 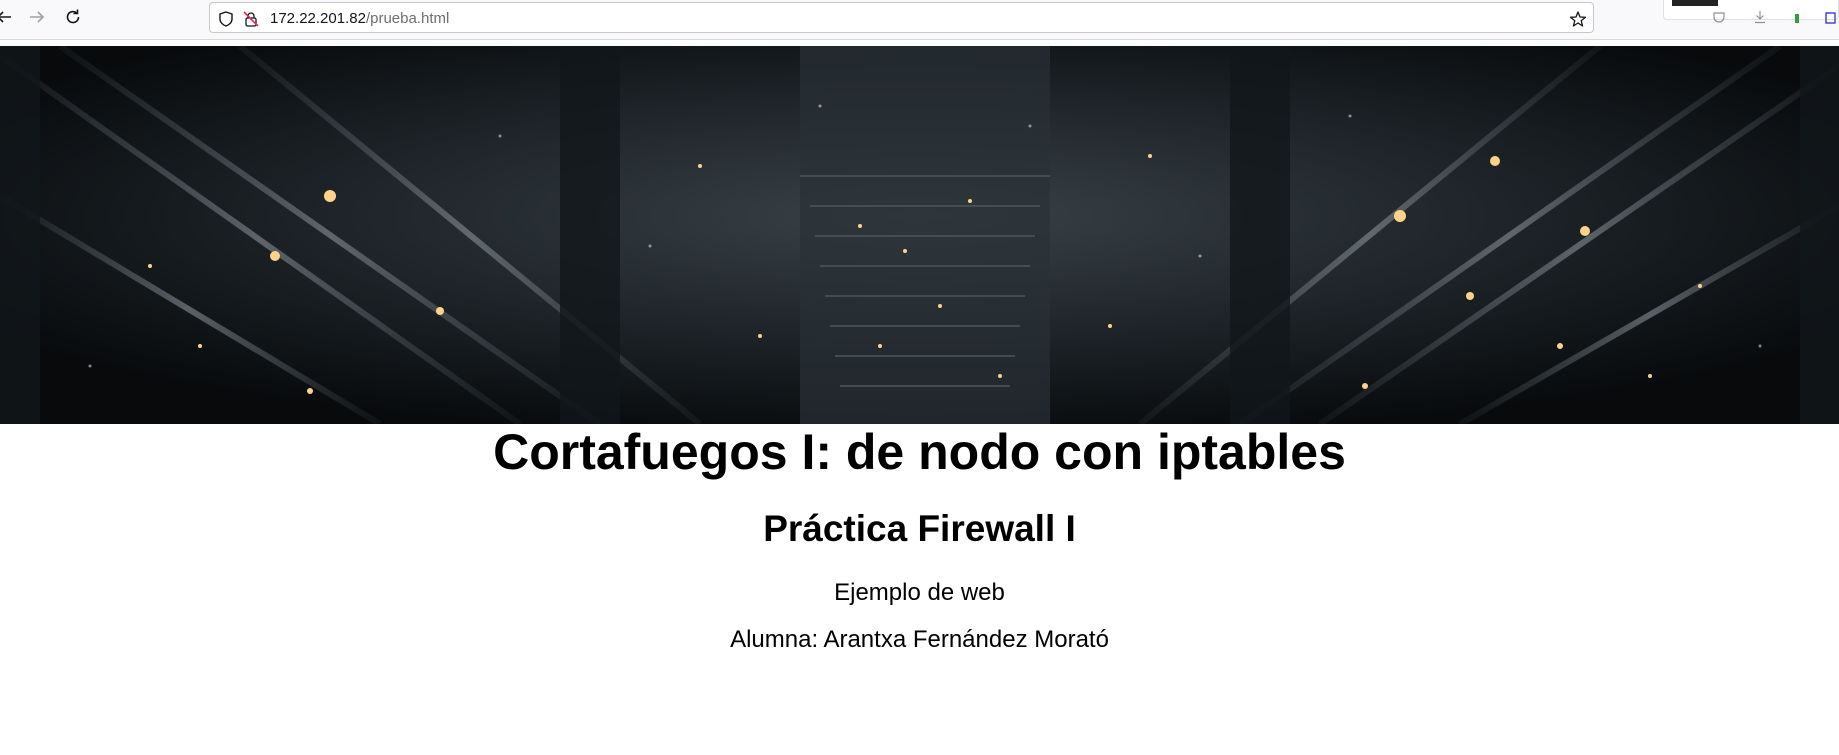 I want to click on url-bar: 172.22.201.82/prueba.html, so click(x=901, y=17).